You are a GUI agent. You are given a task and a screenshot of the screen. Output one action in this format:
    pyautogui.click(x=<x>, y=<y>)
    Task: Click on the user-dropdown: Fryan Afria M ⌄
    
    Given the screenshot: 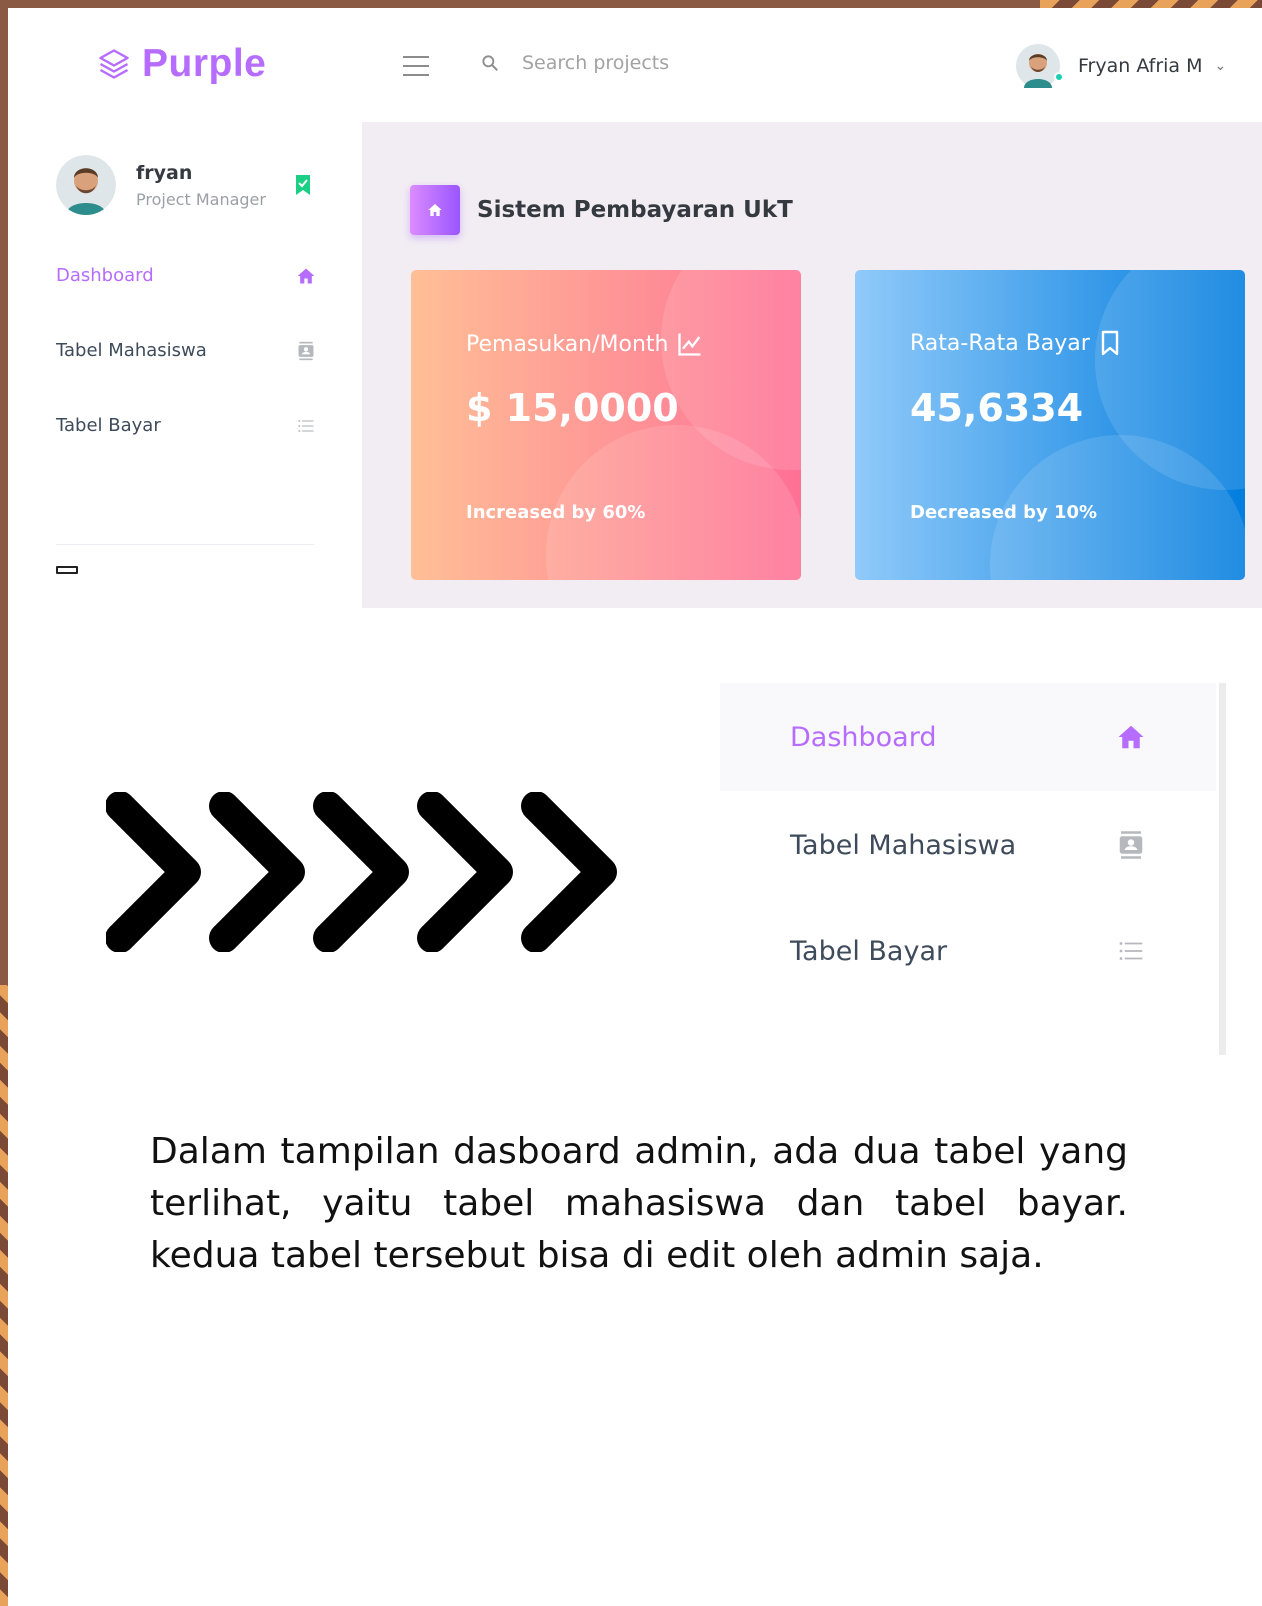 What is the action you would take?
    pyautogui.click(x=1121, y=66)
    